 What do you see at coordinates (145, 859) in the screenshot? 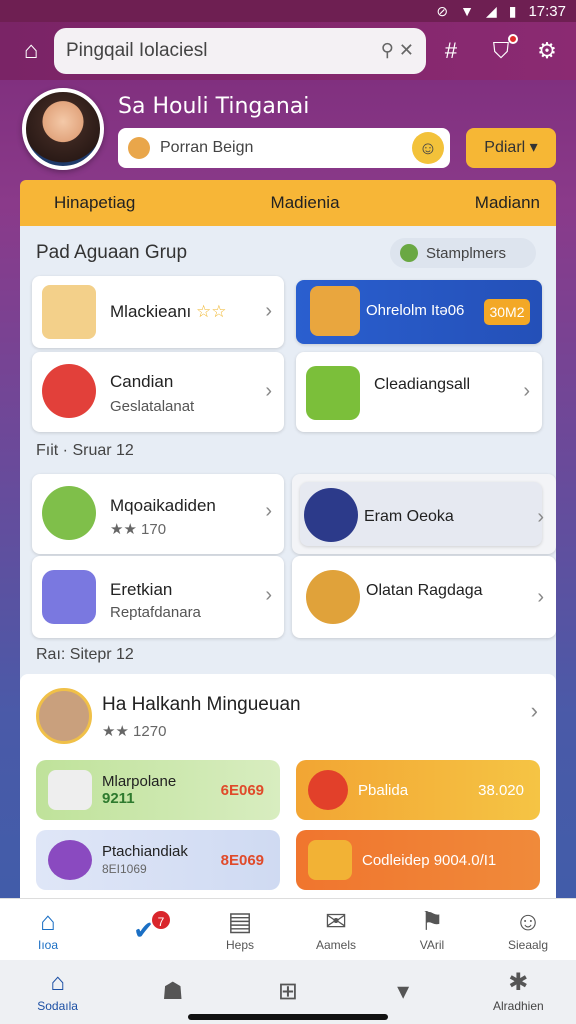
I see `promo-title: Ptachiandiak 8EI1069` at bounding box center [145, 859].